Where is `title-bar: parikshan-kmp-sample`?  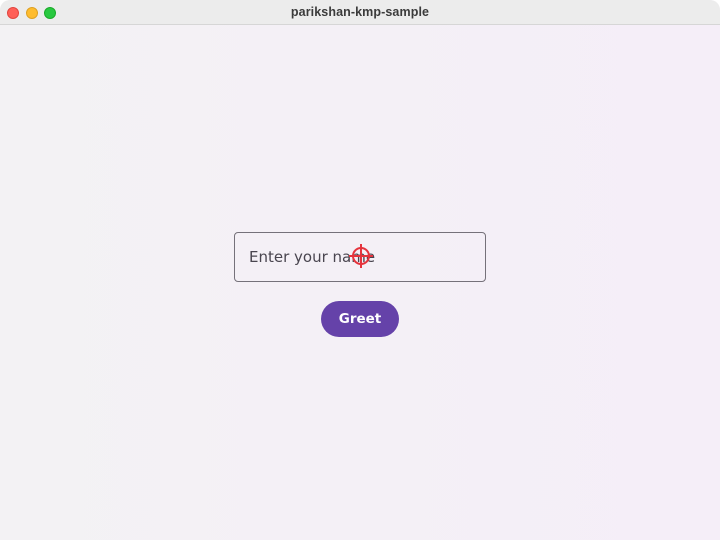
title-bar: parikshan-kmp-sample is located at coordinates (360, 12).